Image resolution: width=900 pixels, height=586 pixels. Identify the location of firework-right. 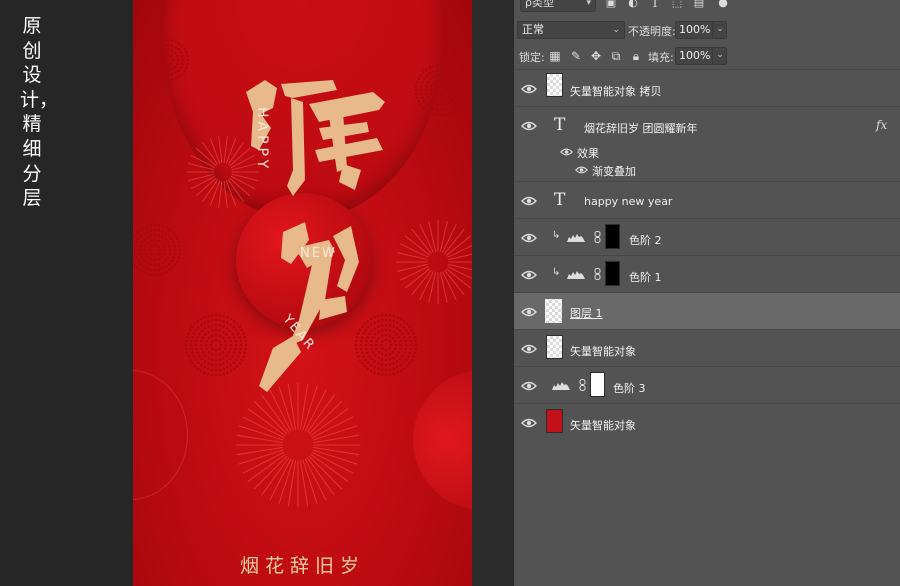
(434, 262).